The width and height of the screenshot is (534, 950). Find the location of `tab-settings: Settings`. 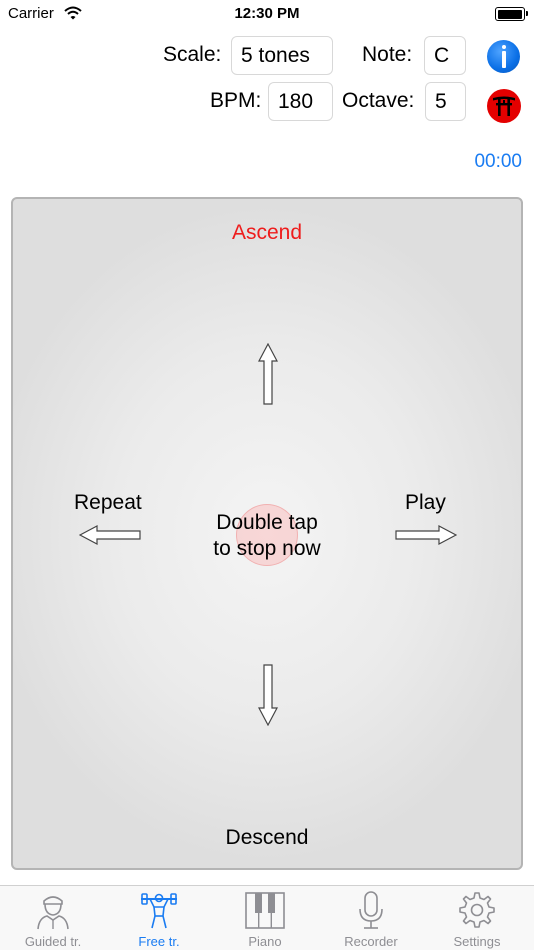

tab-settings: Settings is located at coordinates (477, 918).